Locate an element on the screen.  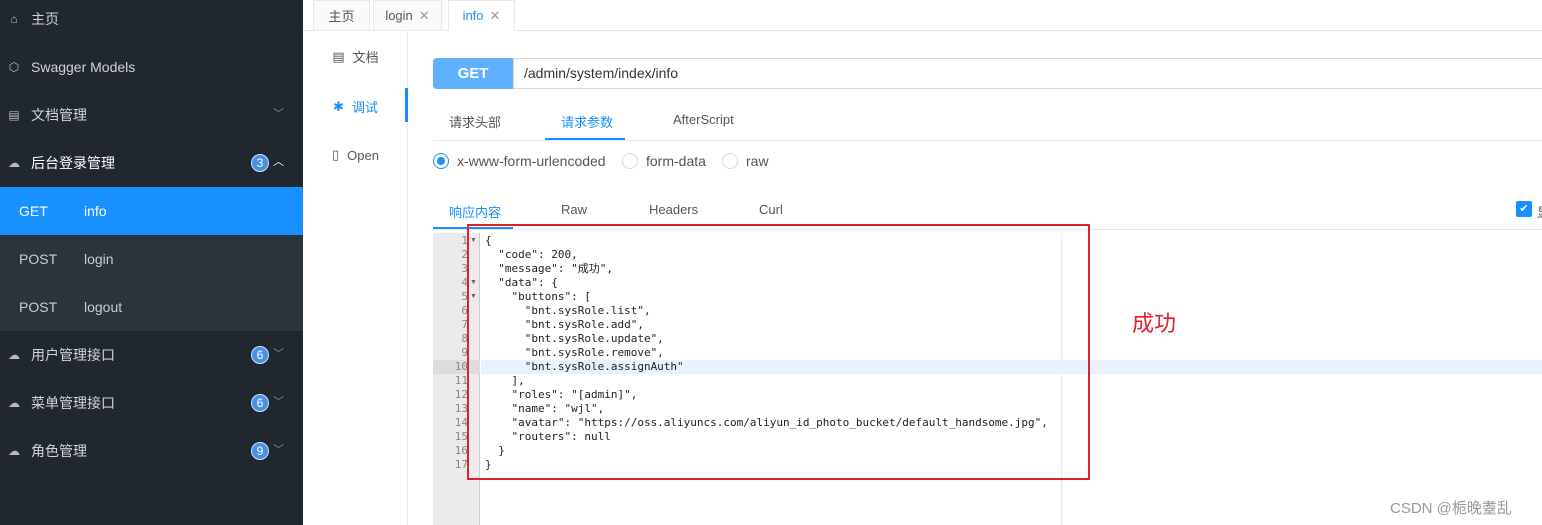
file-icon: ▯ is located at coordinates (336, 154).